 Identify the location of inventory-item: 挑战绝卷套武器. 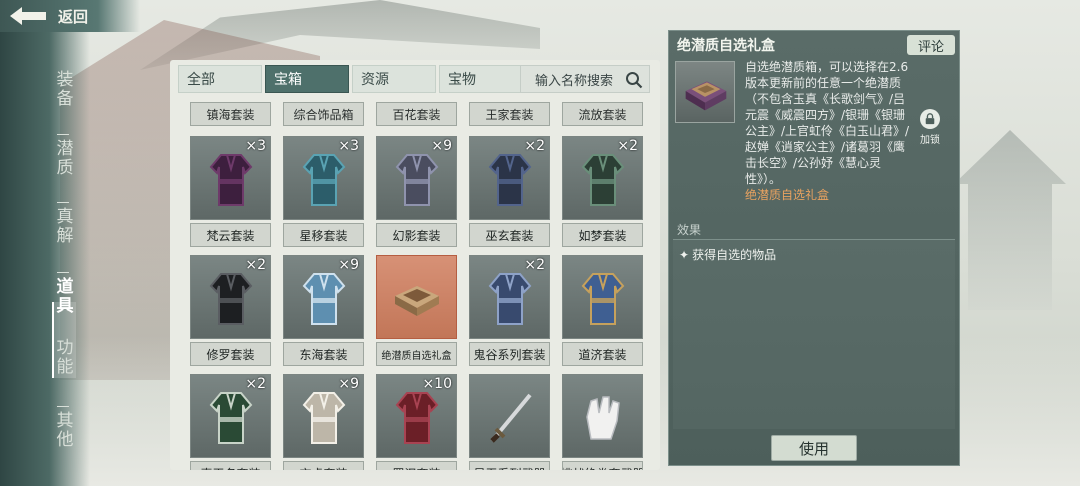
(602, 422).